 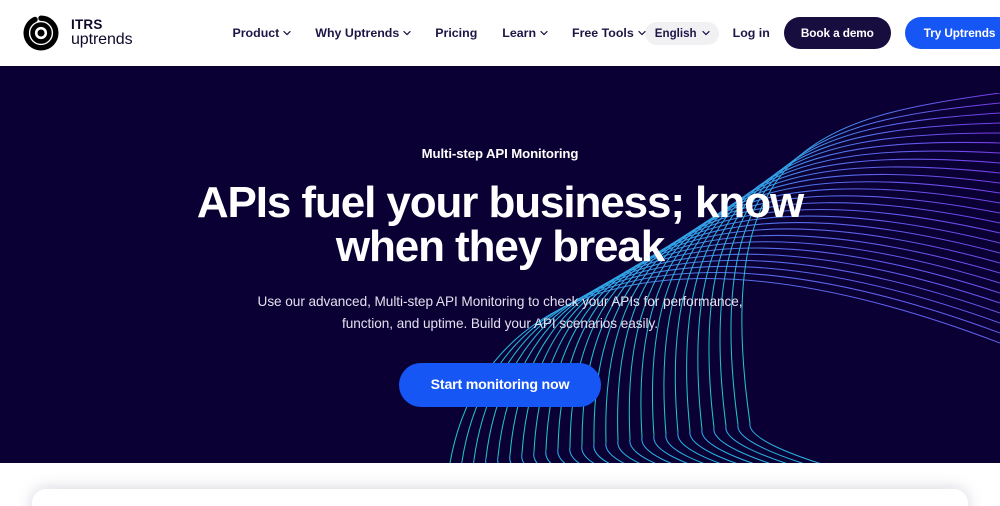 I want to click on nav-label: Free Tools, so click(x=603, y=33).